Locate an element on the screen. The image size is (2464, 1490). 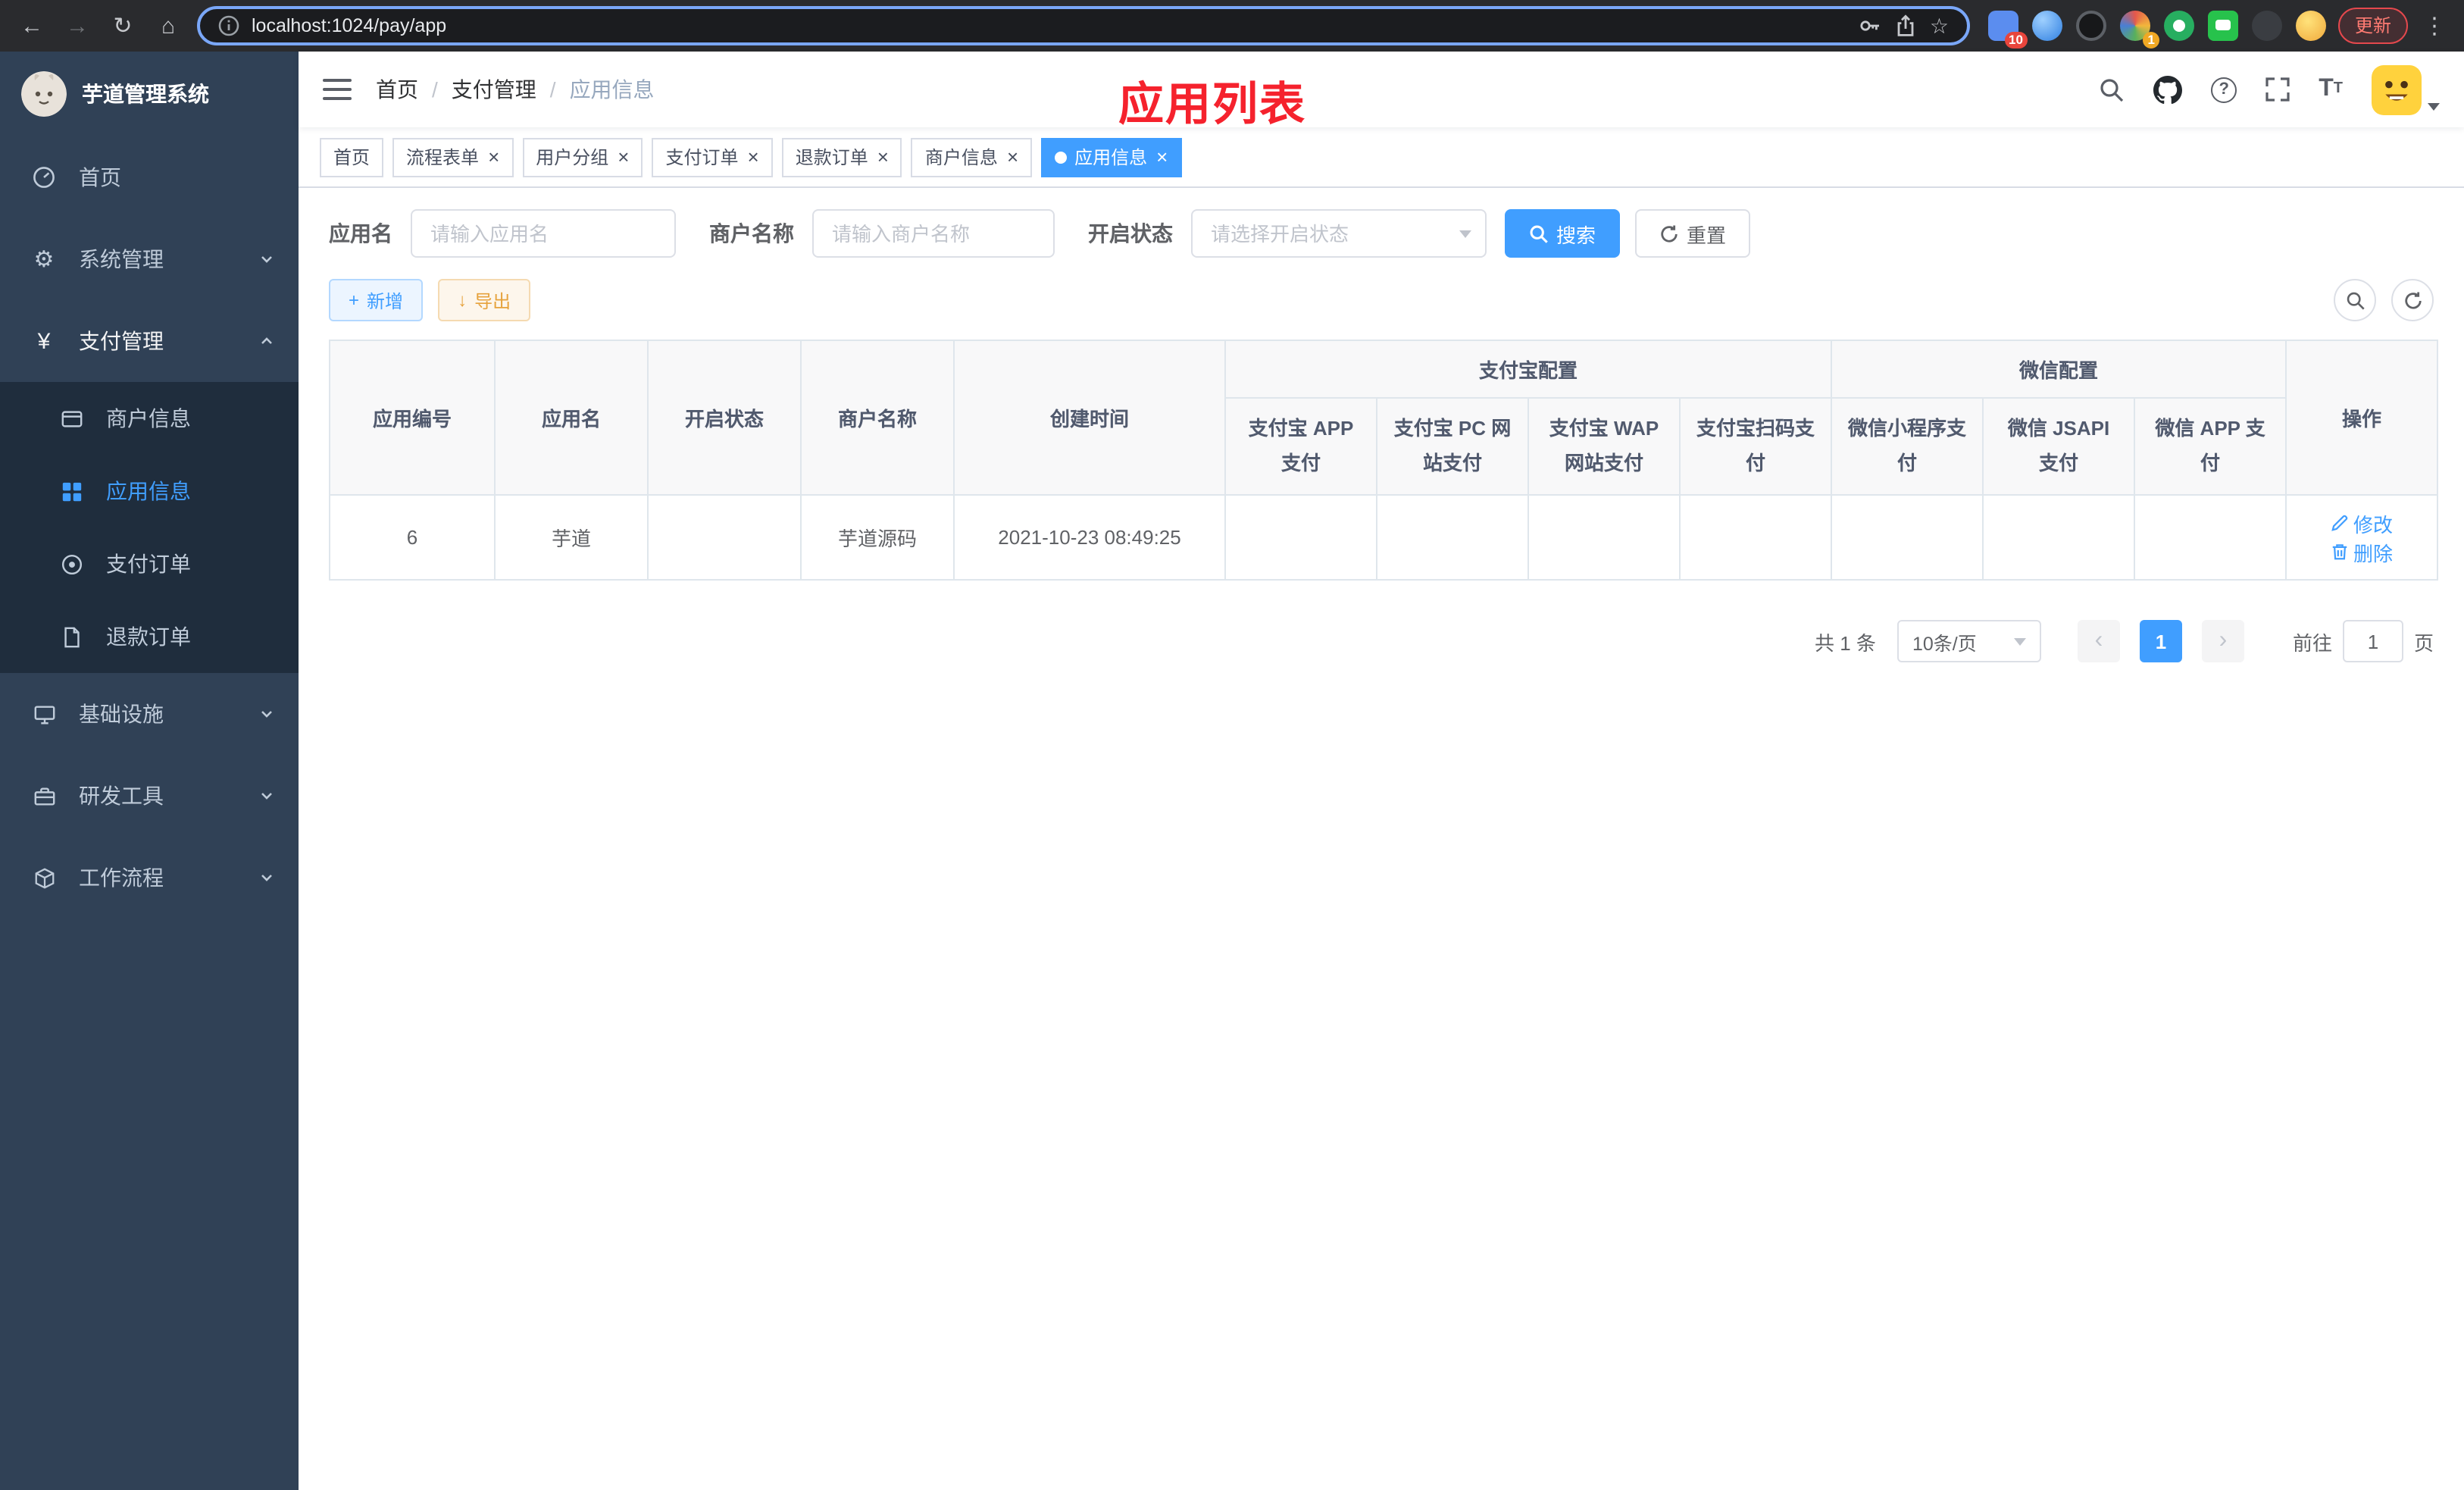
site-info-icon is located at coordinates (228, 26).